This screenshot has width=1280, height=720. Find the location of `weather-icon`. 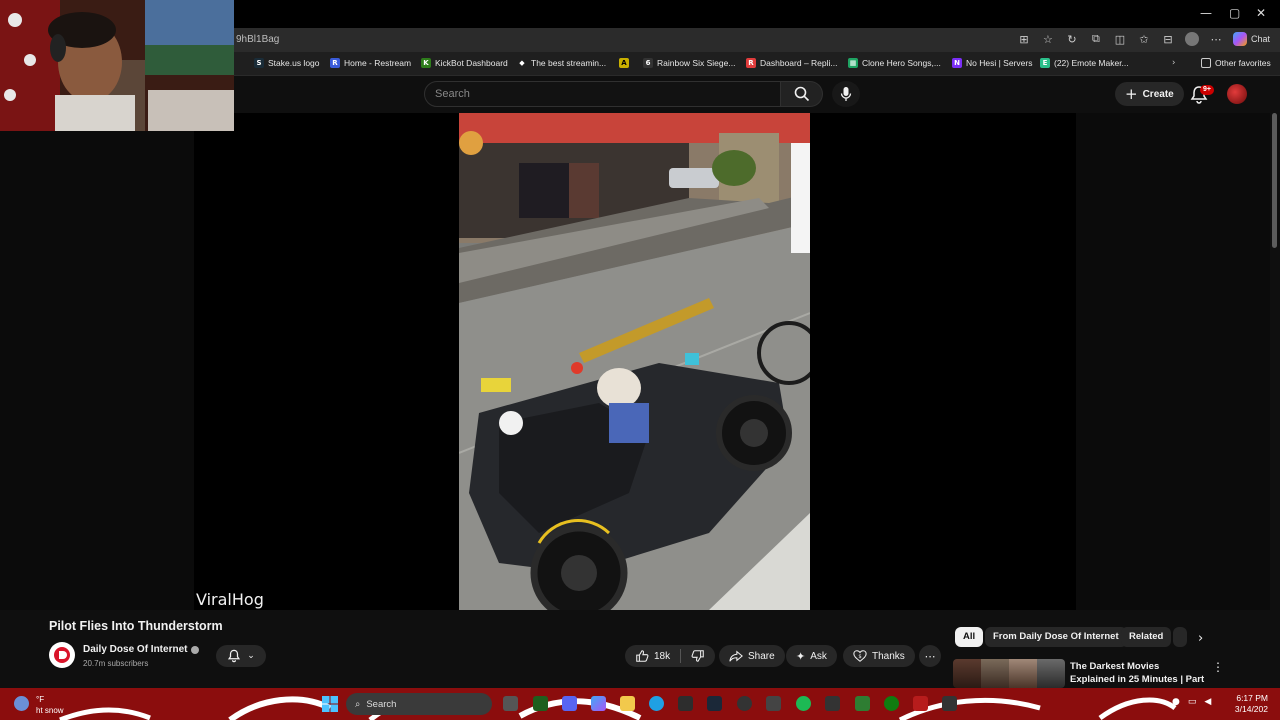

weather-icon is located at coordinates (21, 703).